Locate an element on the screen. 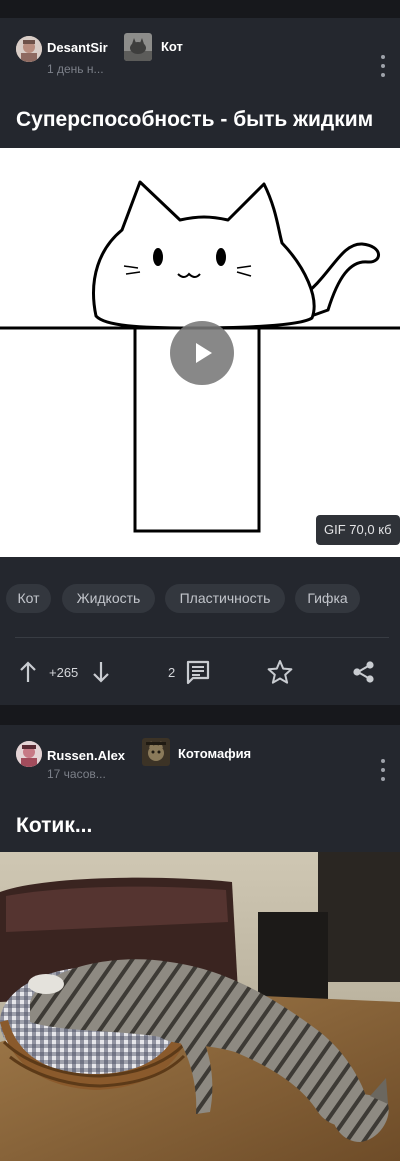 This screenshot has height=1161, width=400. post-header: Russen.Alex 17 часов... Котомафия is located at coordinates (200, 755).